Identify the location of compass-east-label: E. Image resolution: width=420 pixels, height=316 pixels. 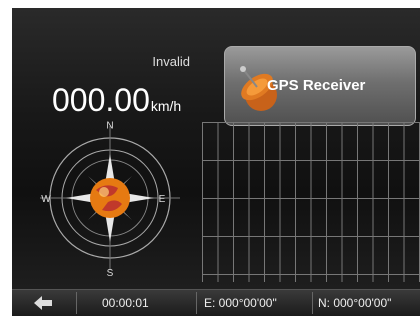
(162, 199).